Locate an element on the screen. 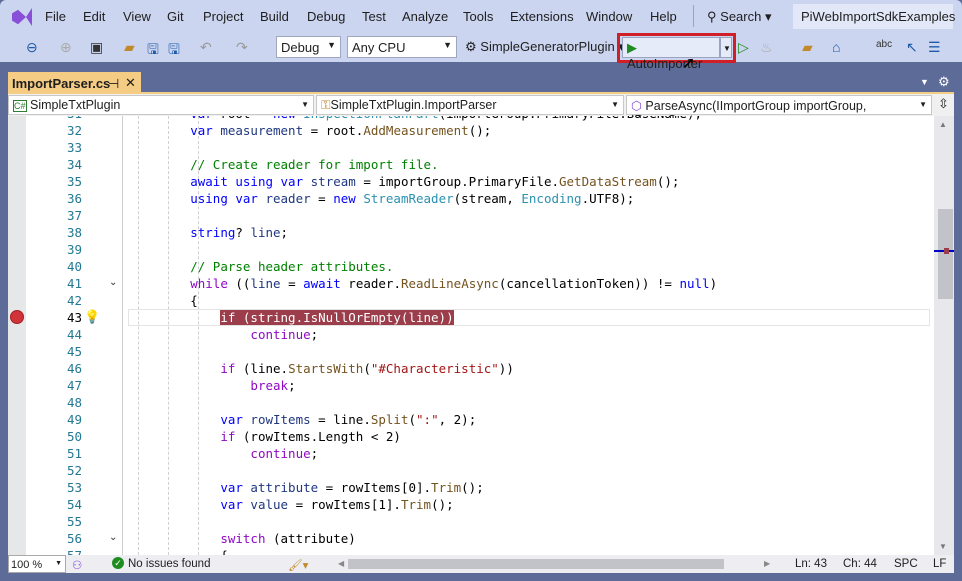 Image resolution: width=962 pixels, height=581 pixels. gutter-separator is located at coordinates (122, 335).